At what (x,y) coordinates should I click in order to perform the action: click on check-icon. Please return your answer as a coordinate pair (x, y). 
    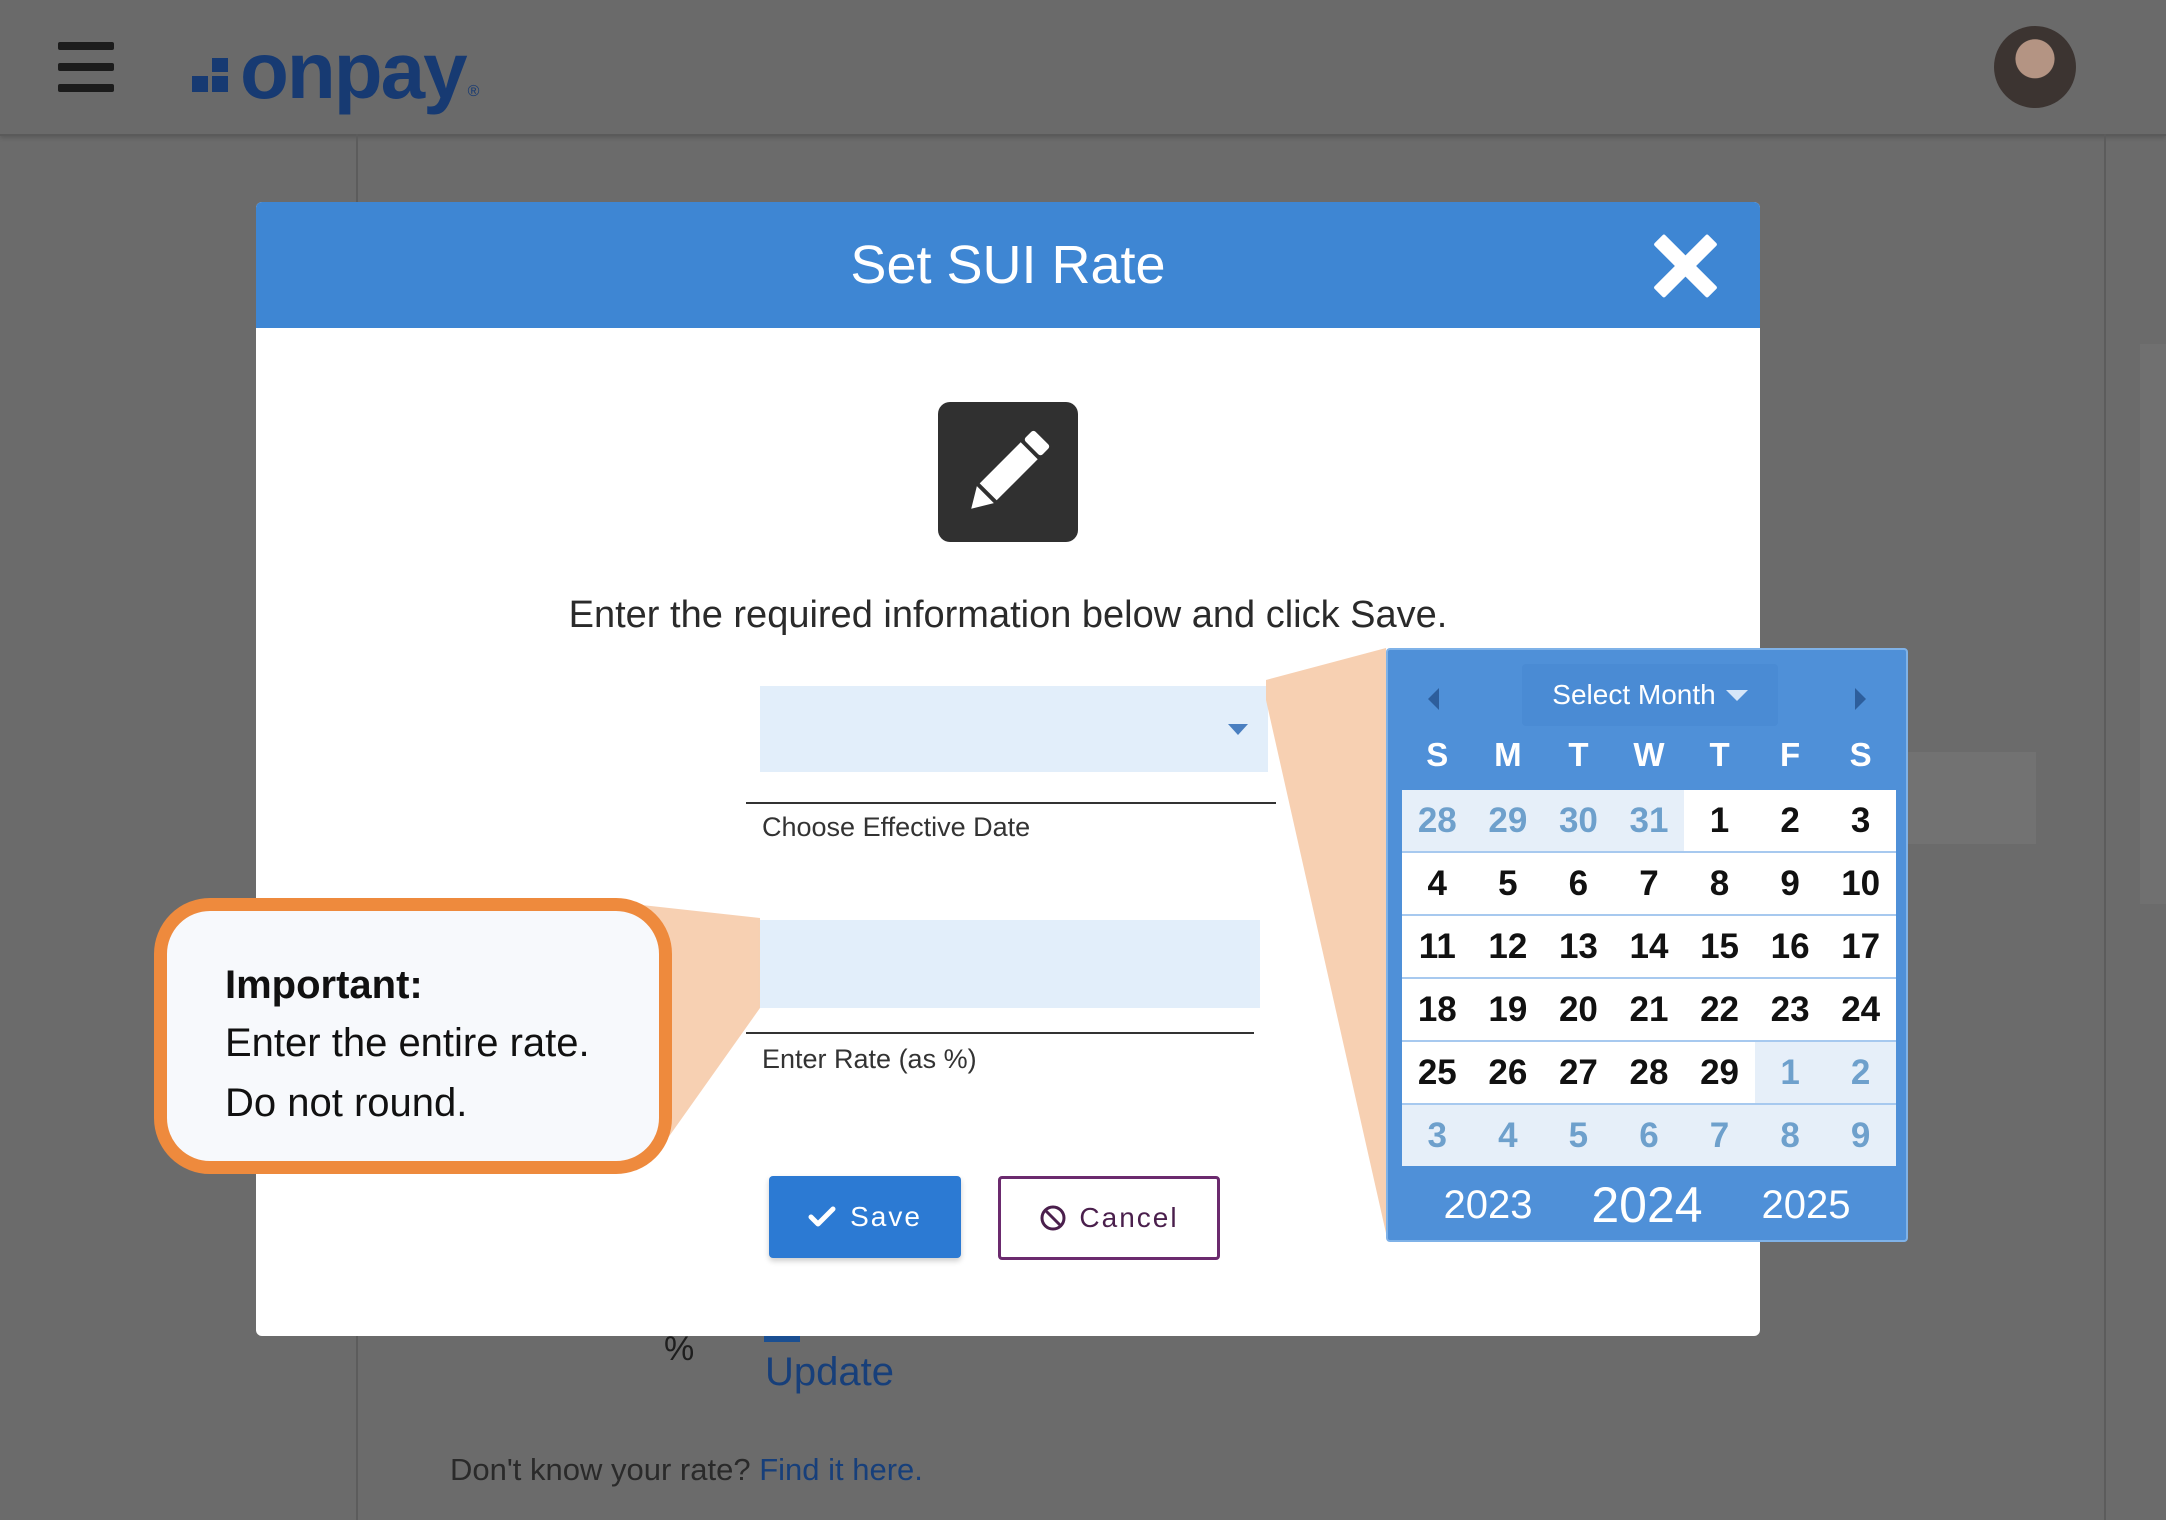
    Looking at the image, I should click on (822, 1216).